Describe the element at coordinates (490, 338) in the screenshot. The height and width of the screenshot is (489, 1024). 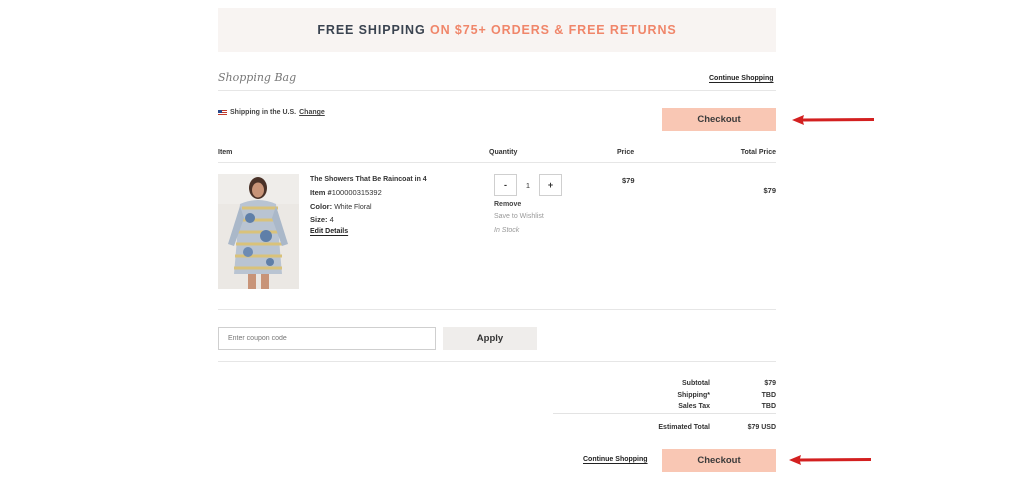
I see `apply-coupon-button: Apply` at that location.